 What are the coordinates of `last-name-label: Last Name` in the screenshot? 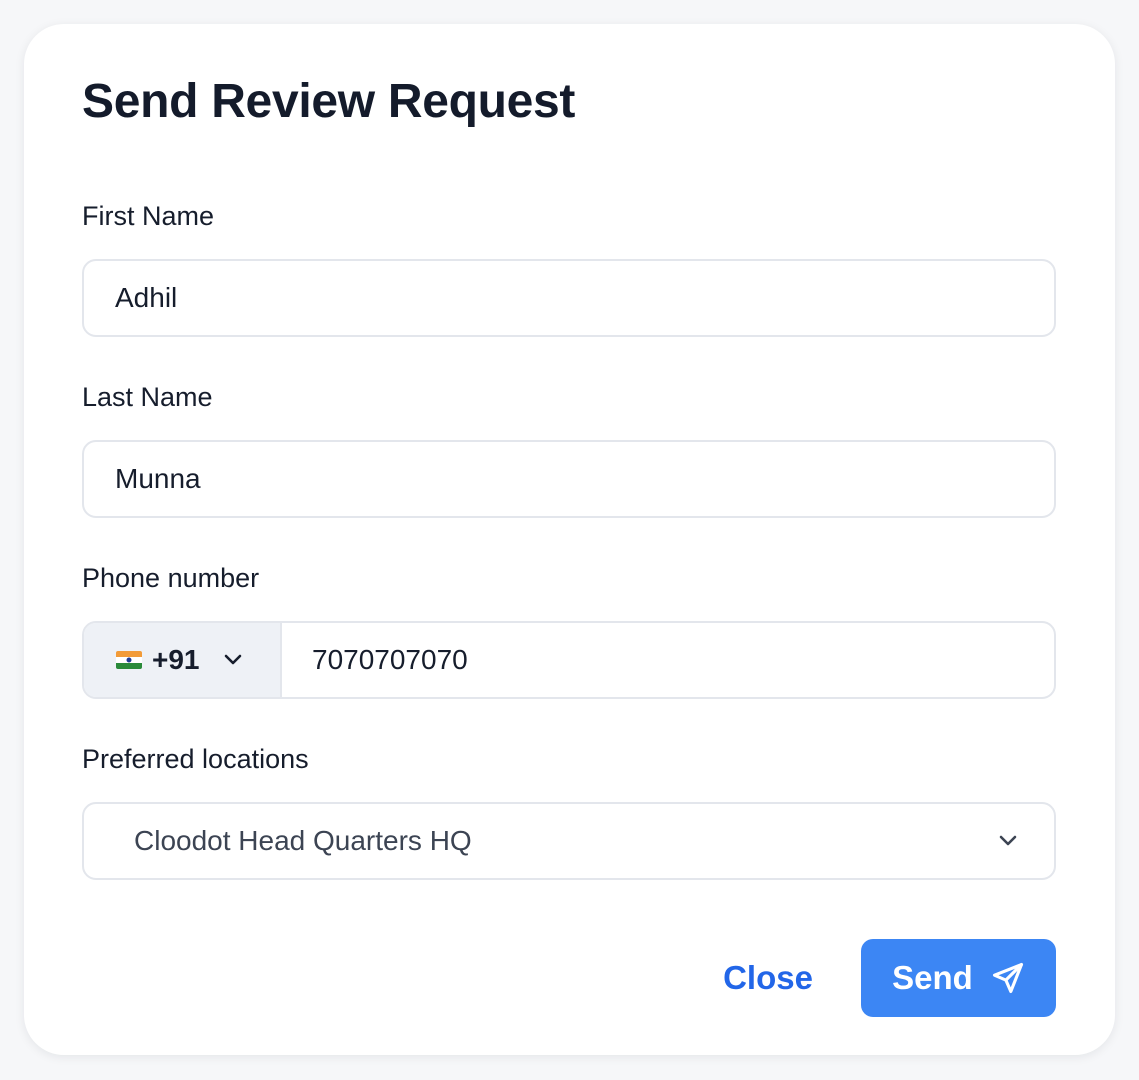 It's located at (147, 397).